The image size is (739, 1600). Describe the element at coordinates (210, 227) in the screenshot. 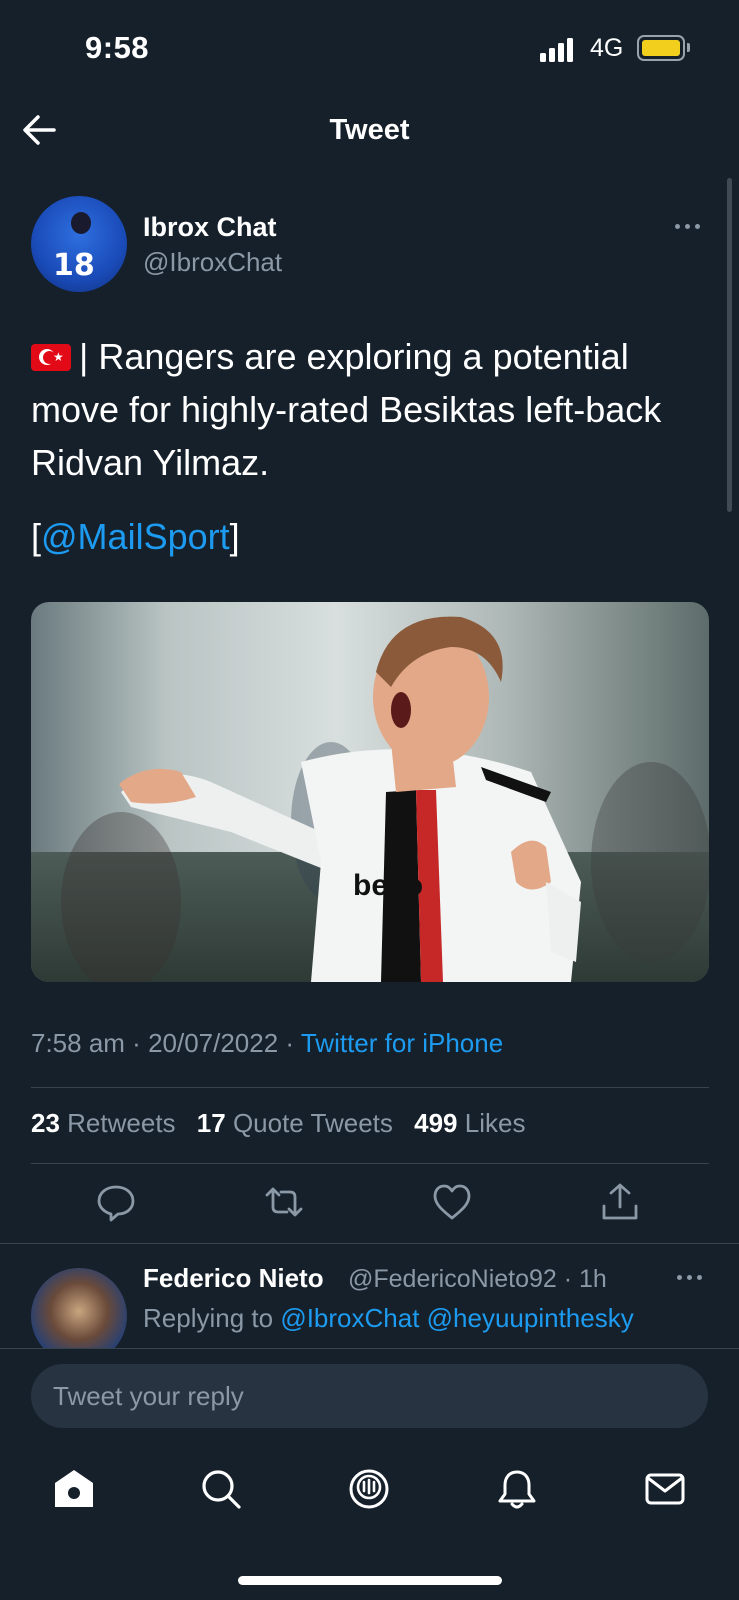

I see `author-name: Ibrox Chat` at that location.